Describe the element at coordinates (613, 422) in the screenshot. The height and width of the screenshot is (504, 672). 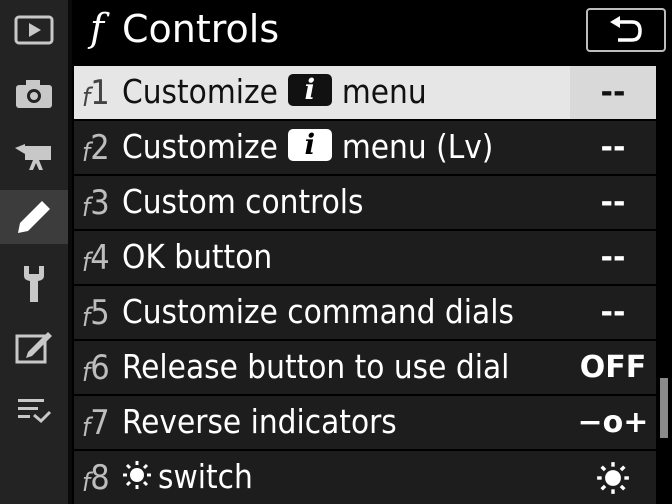
I see `item-value: −o+` at that location.